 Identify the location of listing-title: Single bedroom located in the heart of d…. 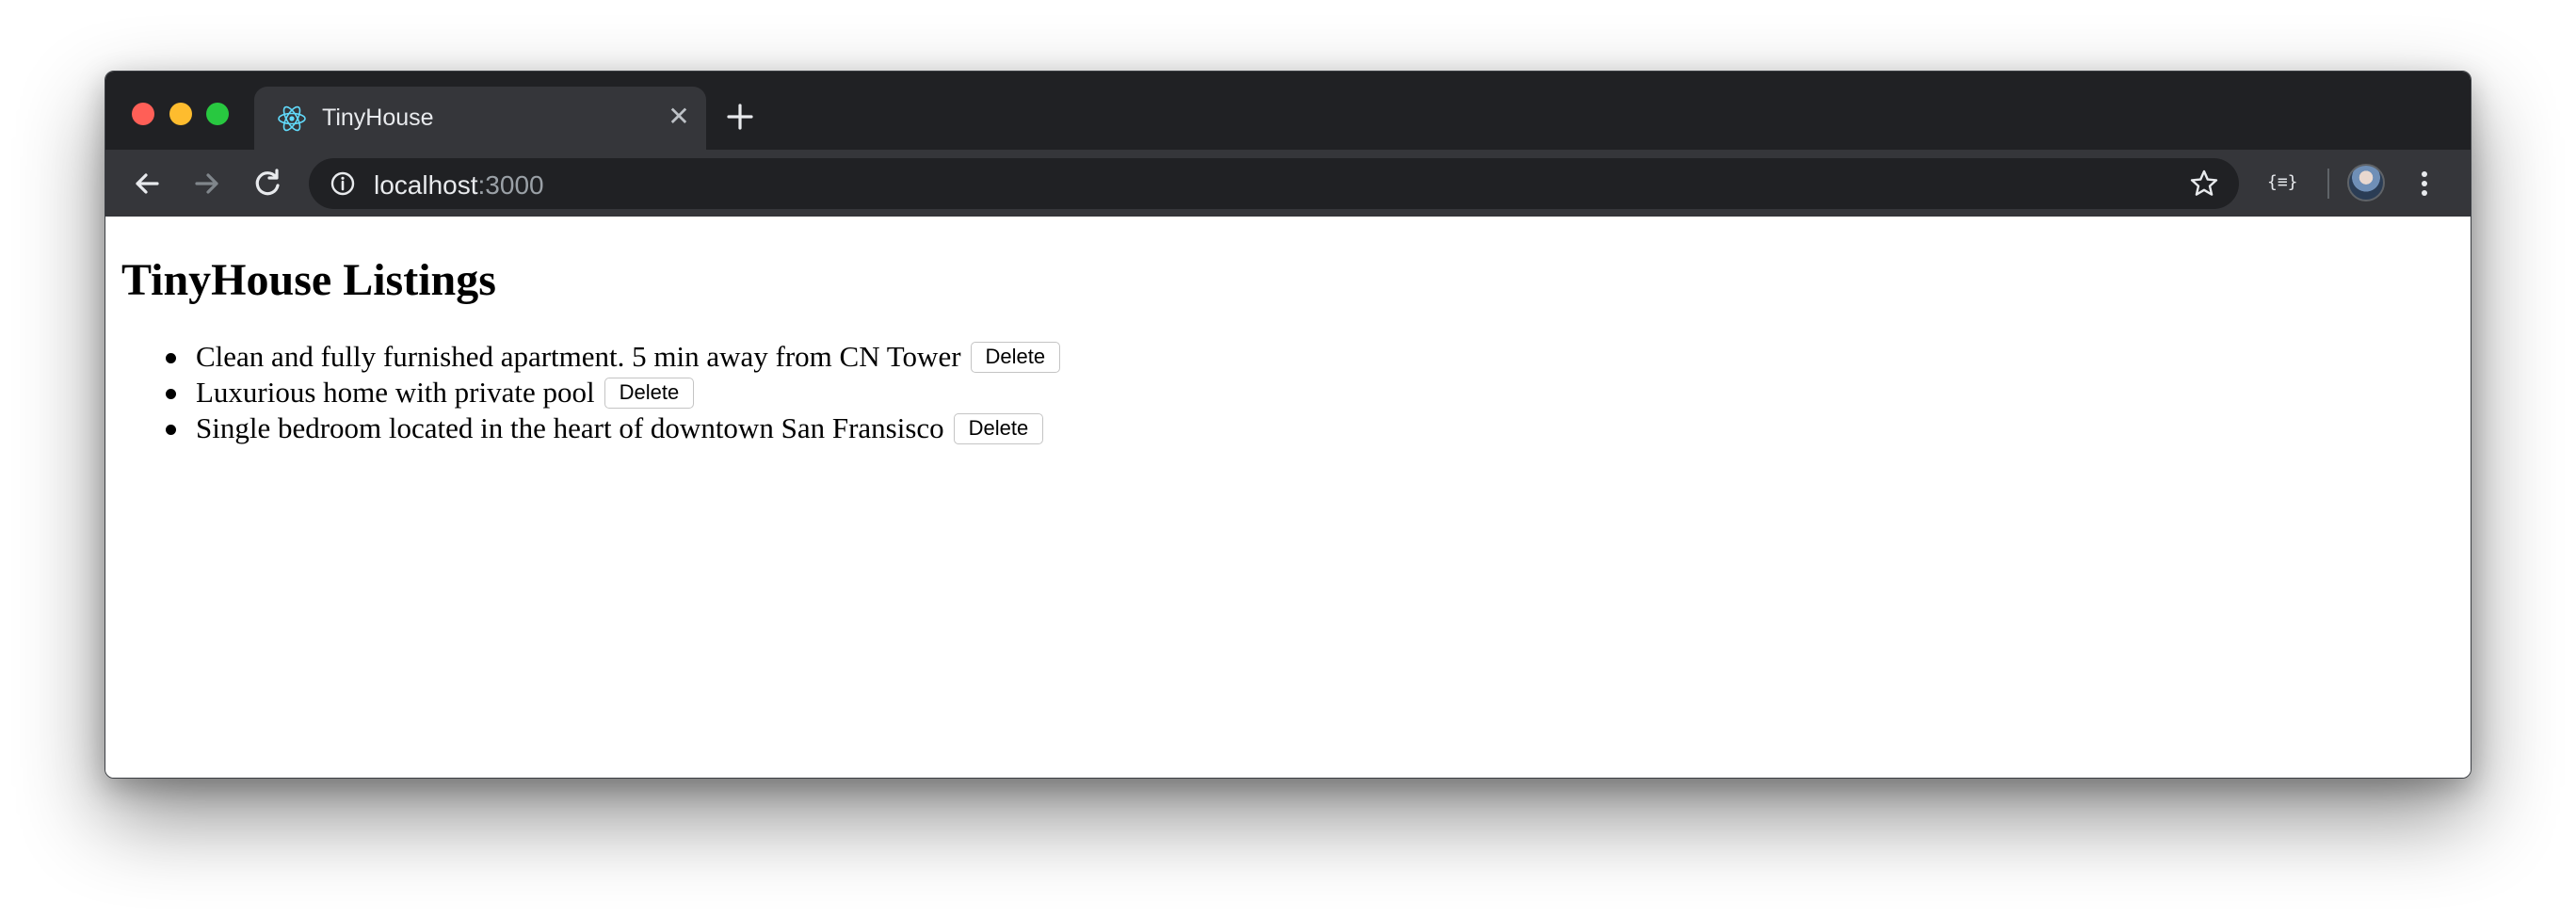
(570, 428).